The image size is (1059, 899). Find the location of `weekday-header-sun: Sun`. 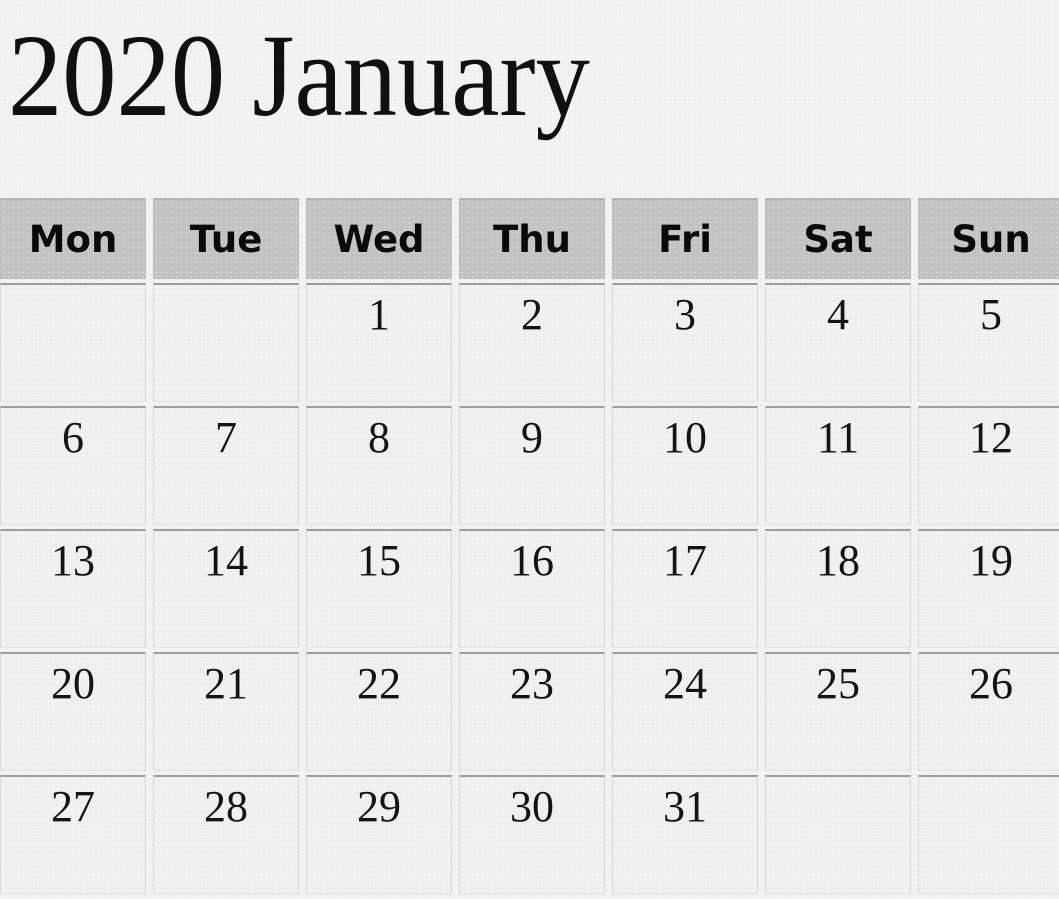

weekday-header-sun: Sun is located at coordinates (988, 238).